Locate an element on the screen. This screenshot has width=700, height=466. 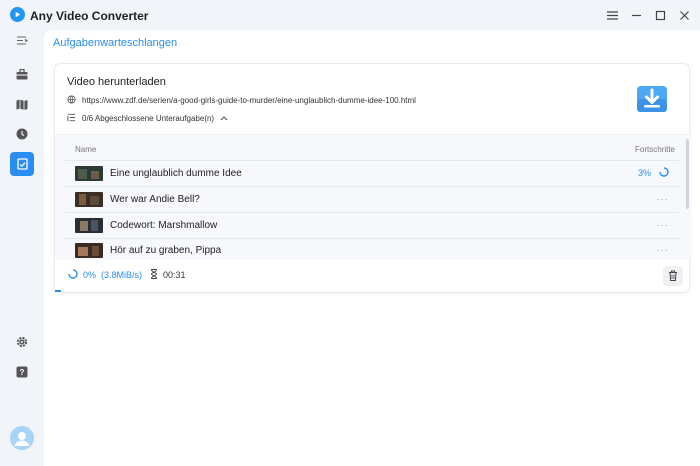
column-progress: Fortschritte is located at coordinates (654, 149).